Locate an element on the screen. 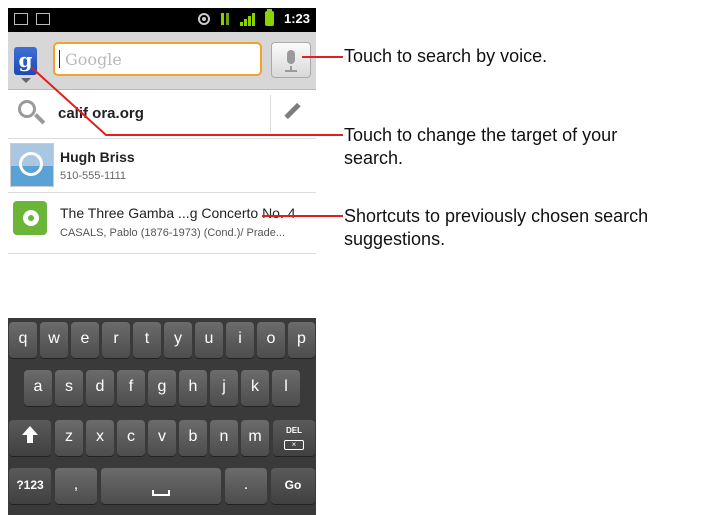 This screenshot has height=515, width=709. space-icon is located at coordinates (161, 493).